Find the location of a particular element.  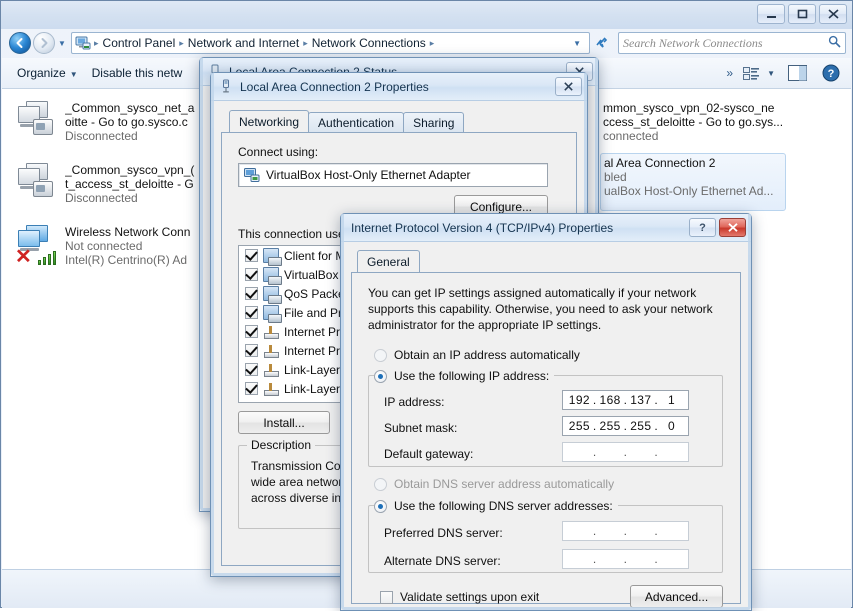

search-icon is located at coordinates (834, 43).